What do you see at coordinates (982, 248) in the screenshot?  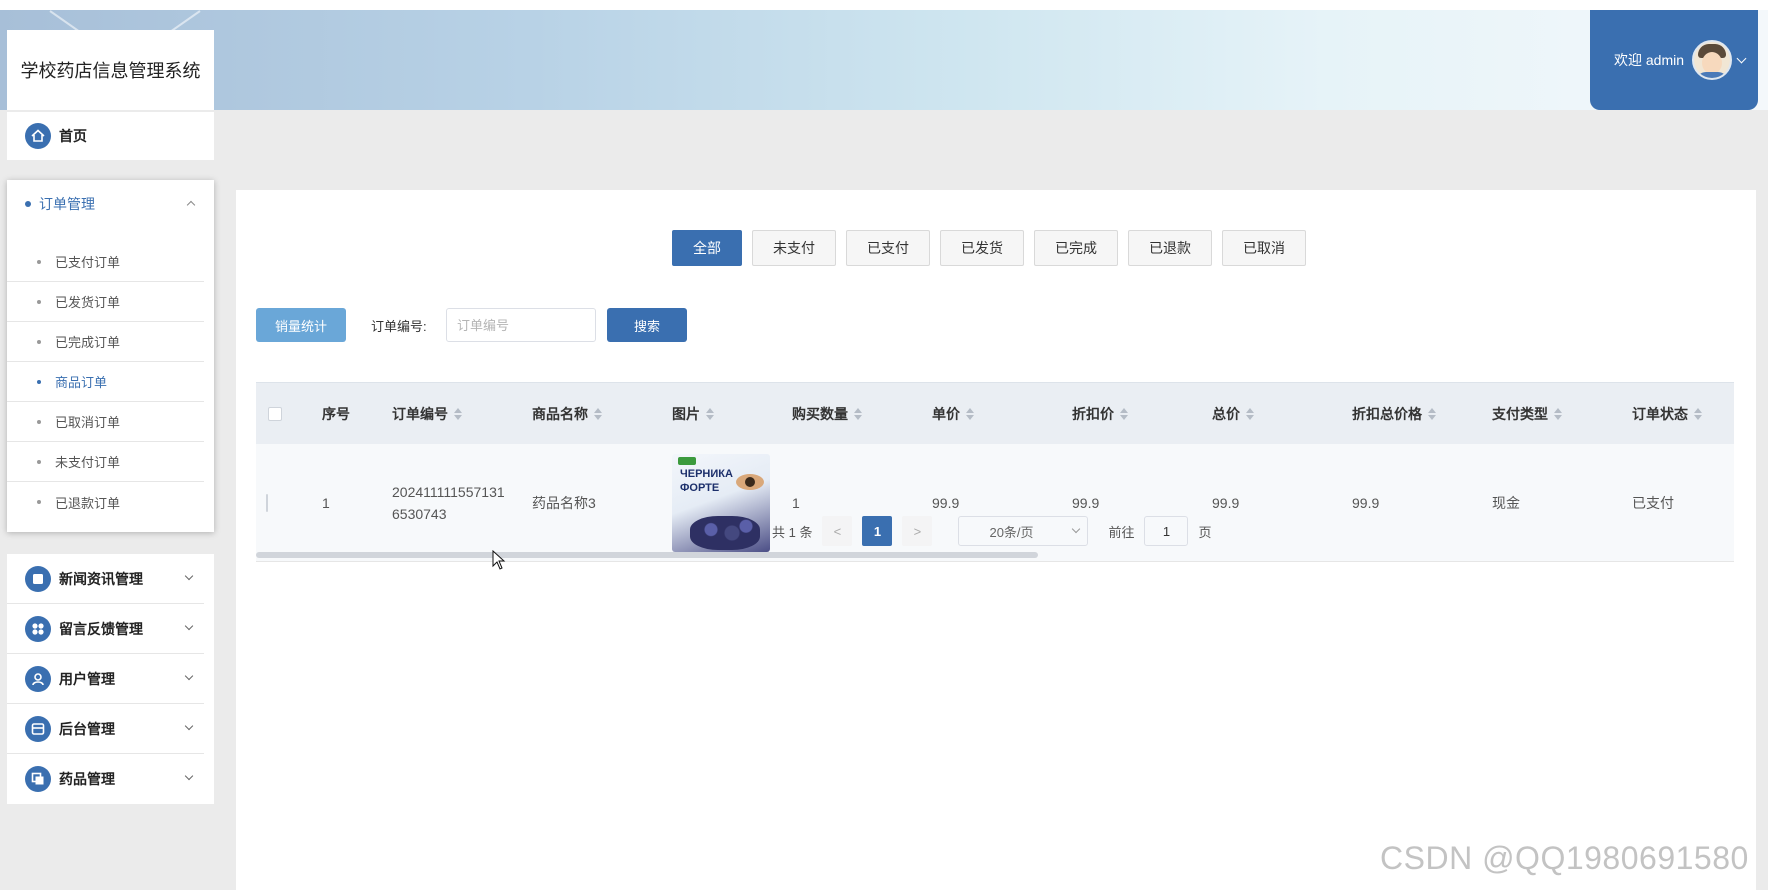 I see `tab-shipped: 已发货` at bounding box center [982, 248].